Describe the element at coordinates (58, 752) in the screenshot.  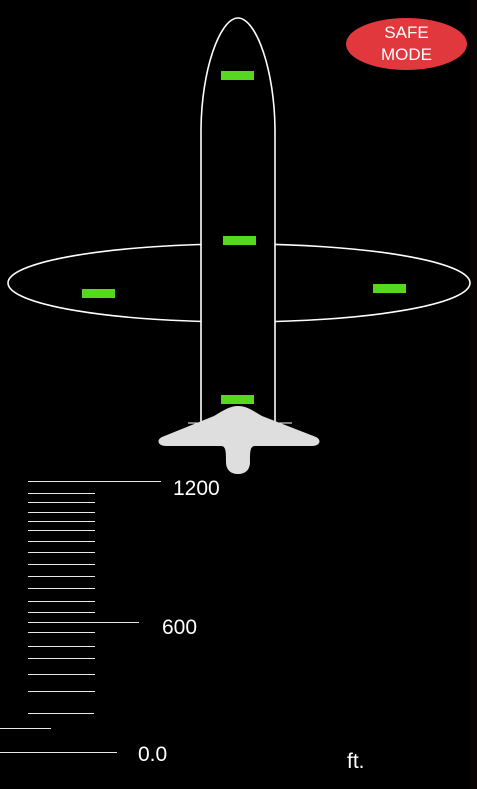
I see `scale-tick-major-bottom` at that location.